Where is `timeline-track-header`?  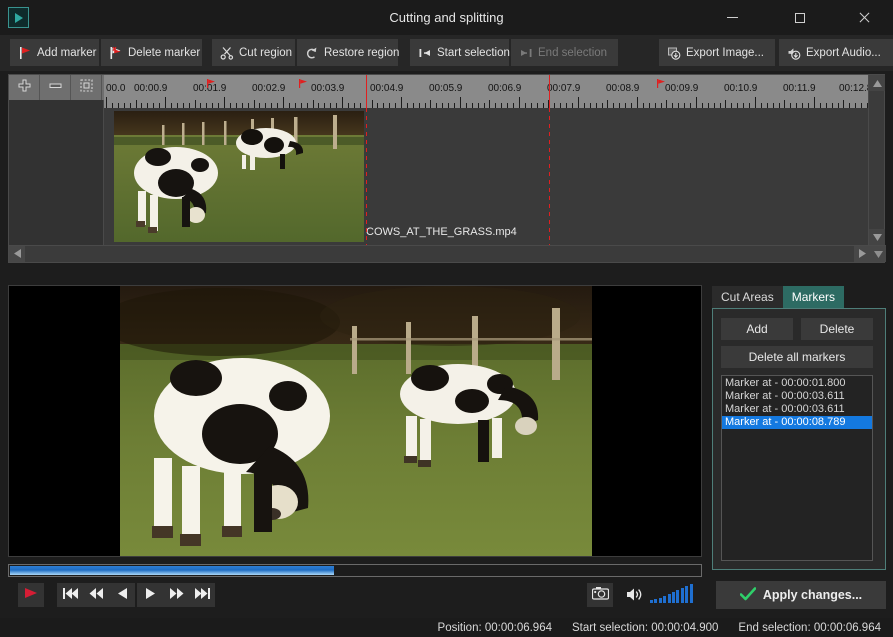 timeline-track-header is located at coordinates (56, 172).